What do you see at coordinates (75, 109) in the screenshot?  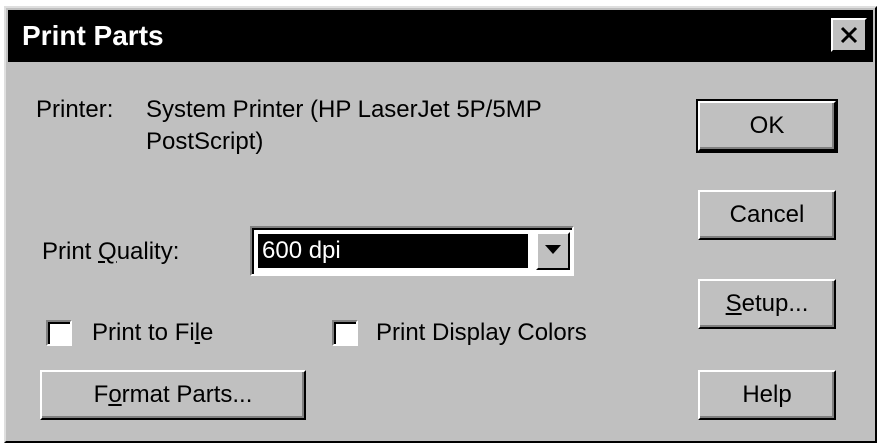 I see `printer-label: Printer:` at bounding box center [75, 109].